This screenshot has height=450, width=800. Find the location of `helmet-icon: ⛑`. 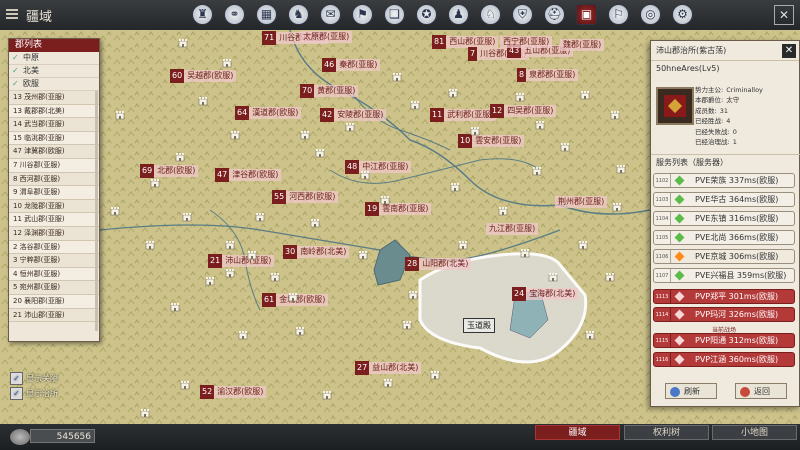

helmet-icon: ⛑ is located at coordinates (554, 14).